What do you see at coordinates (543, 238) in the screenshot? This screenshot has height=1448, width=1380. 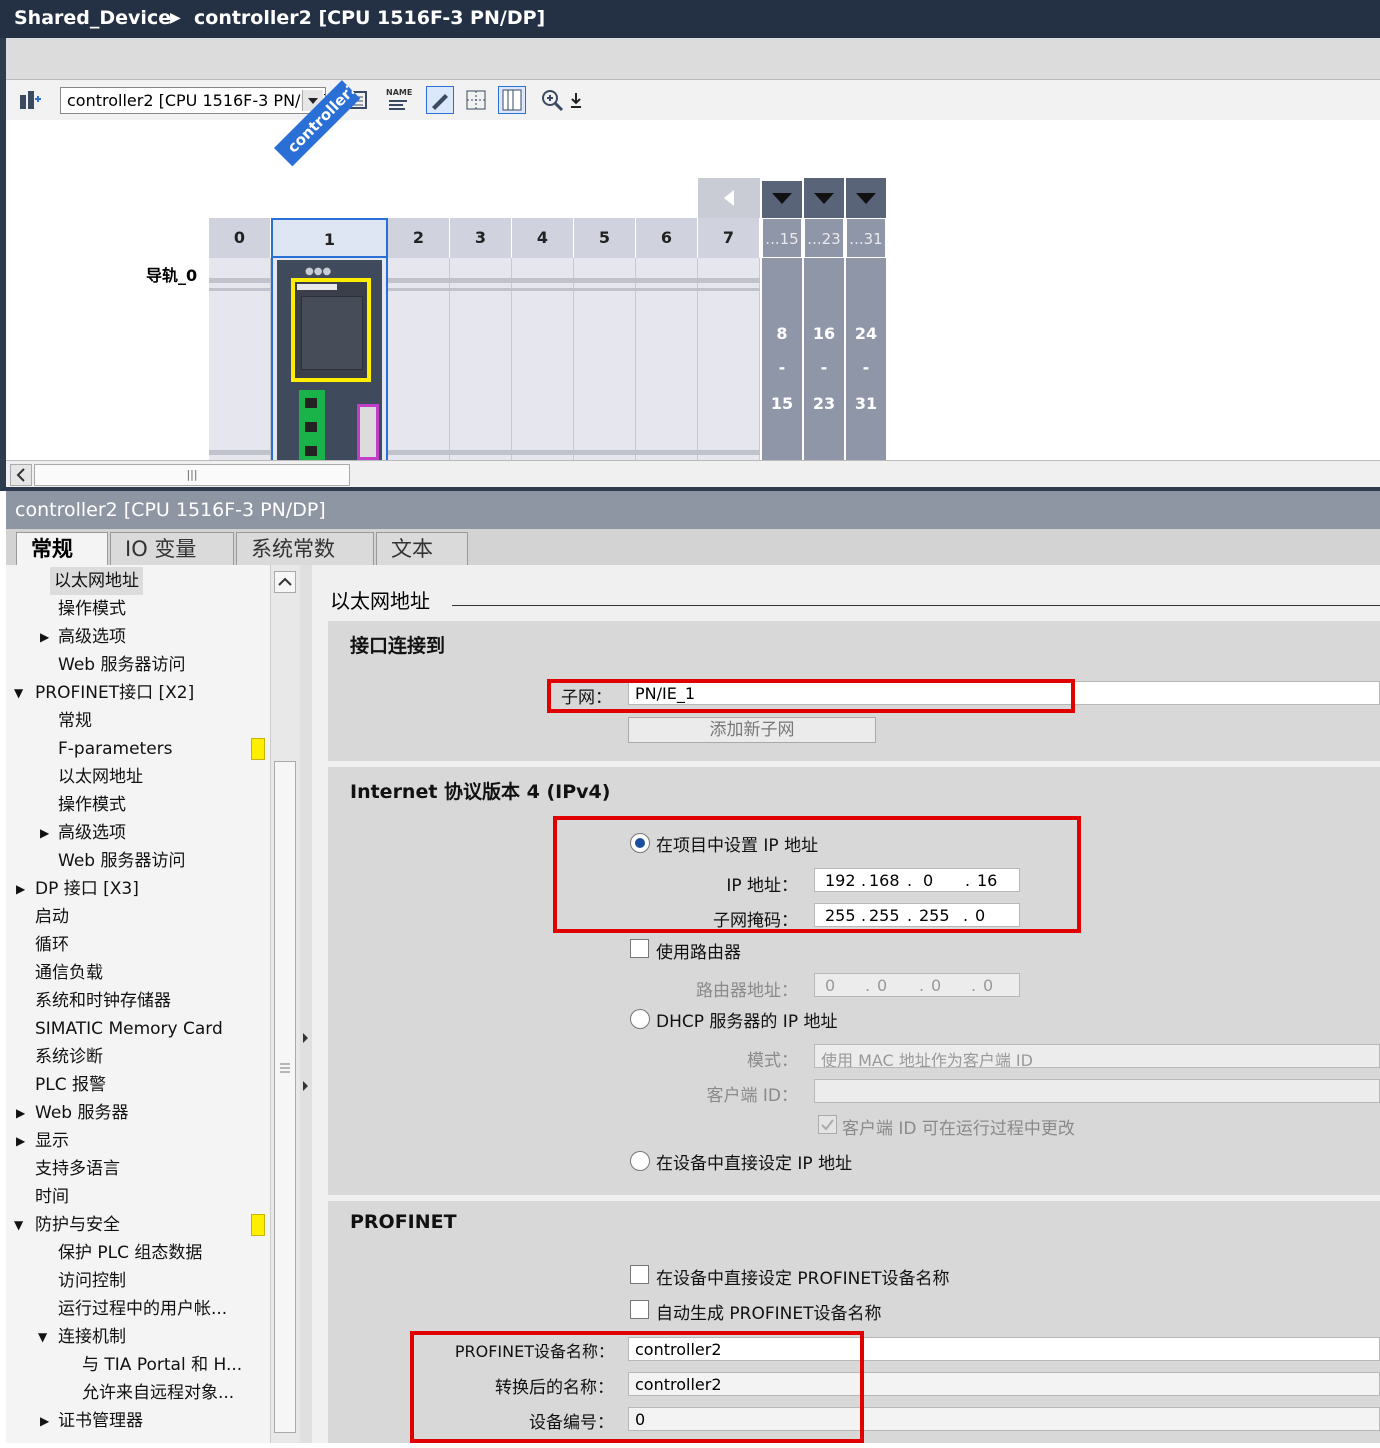 I see `slot-header-4: 4` at bounding box center [543, 238].